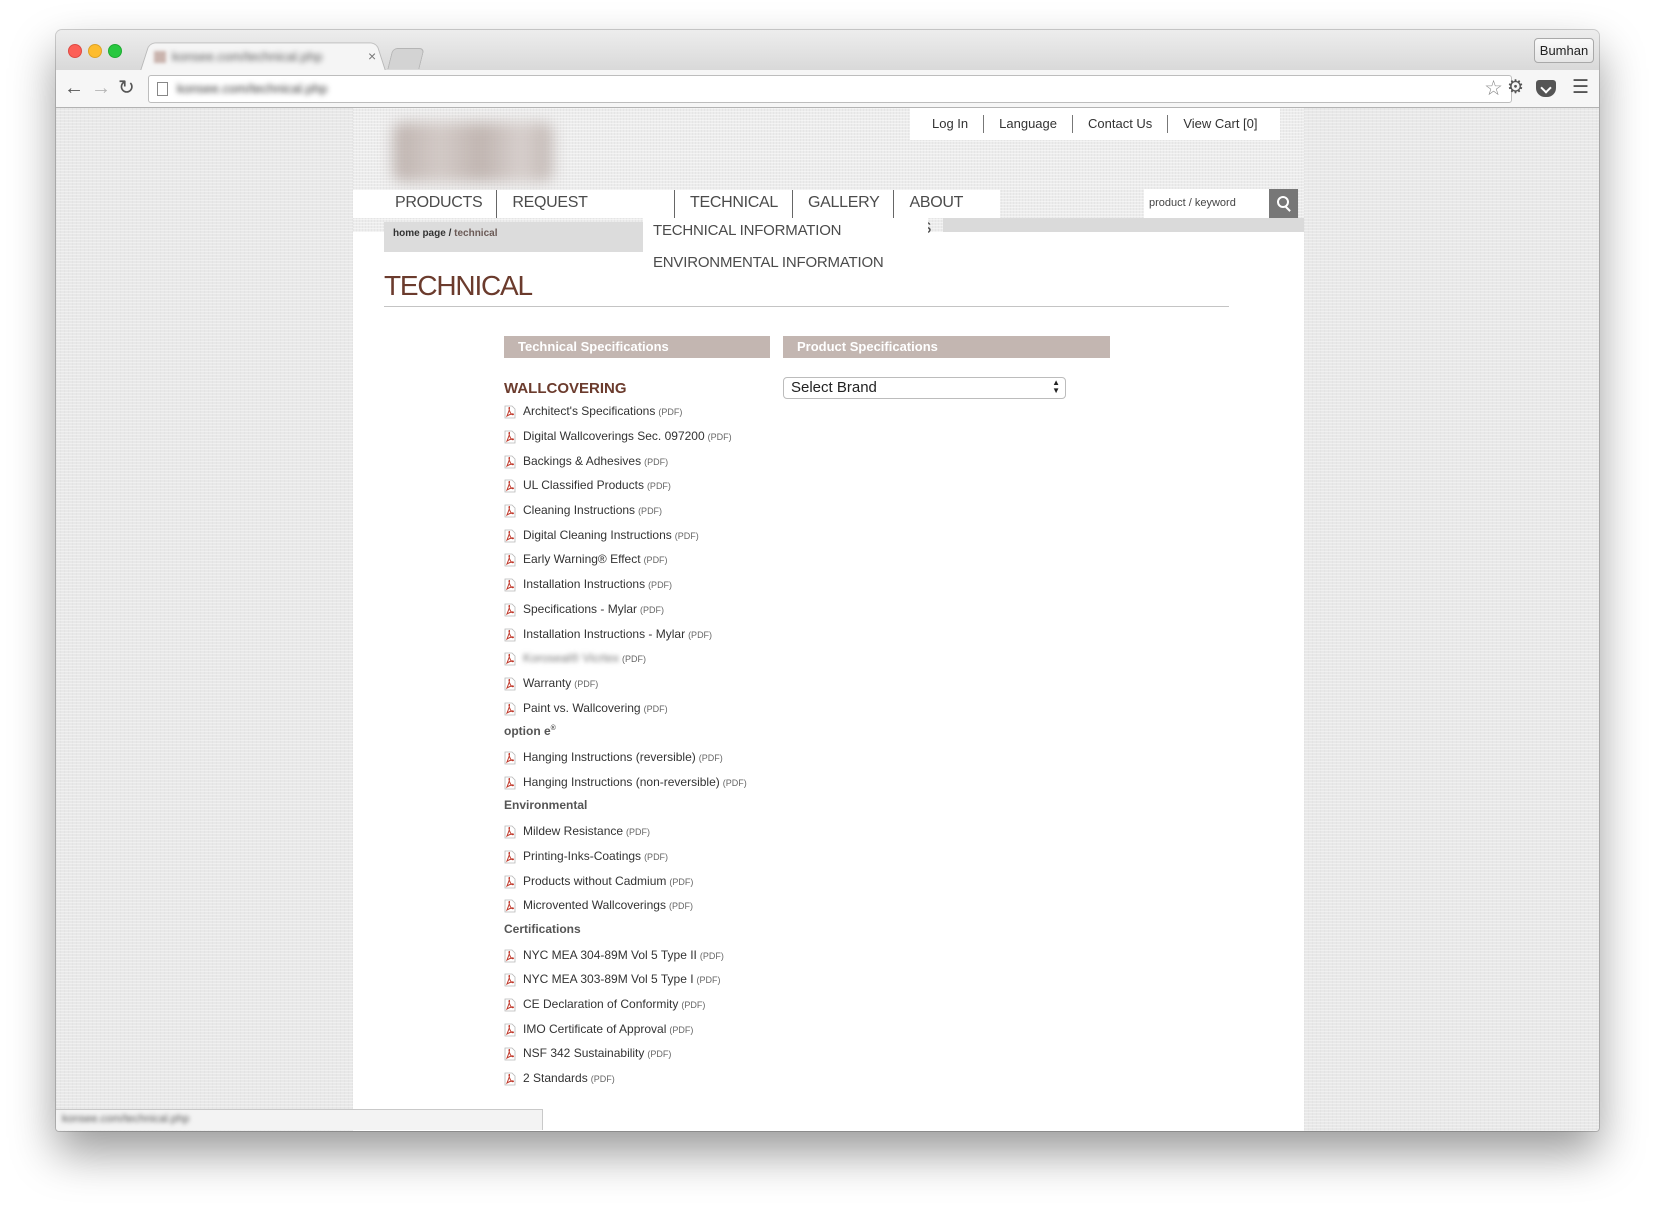 Image resolution: width=1653 pixels, height=1210 pixels. Describe the element at coordinates (372, 56) in the screenshot. I see `tab-close-icon: ×` at that location.